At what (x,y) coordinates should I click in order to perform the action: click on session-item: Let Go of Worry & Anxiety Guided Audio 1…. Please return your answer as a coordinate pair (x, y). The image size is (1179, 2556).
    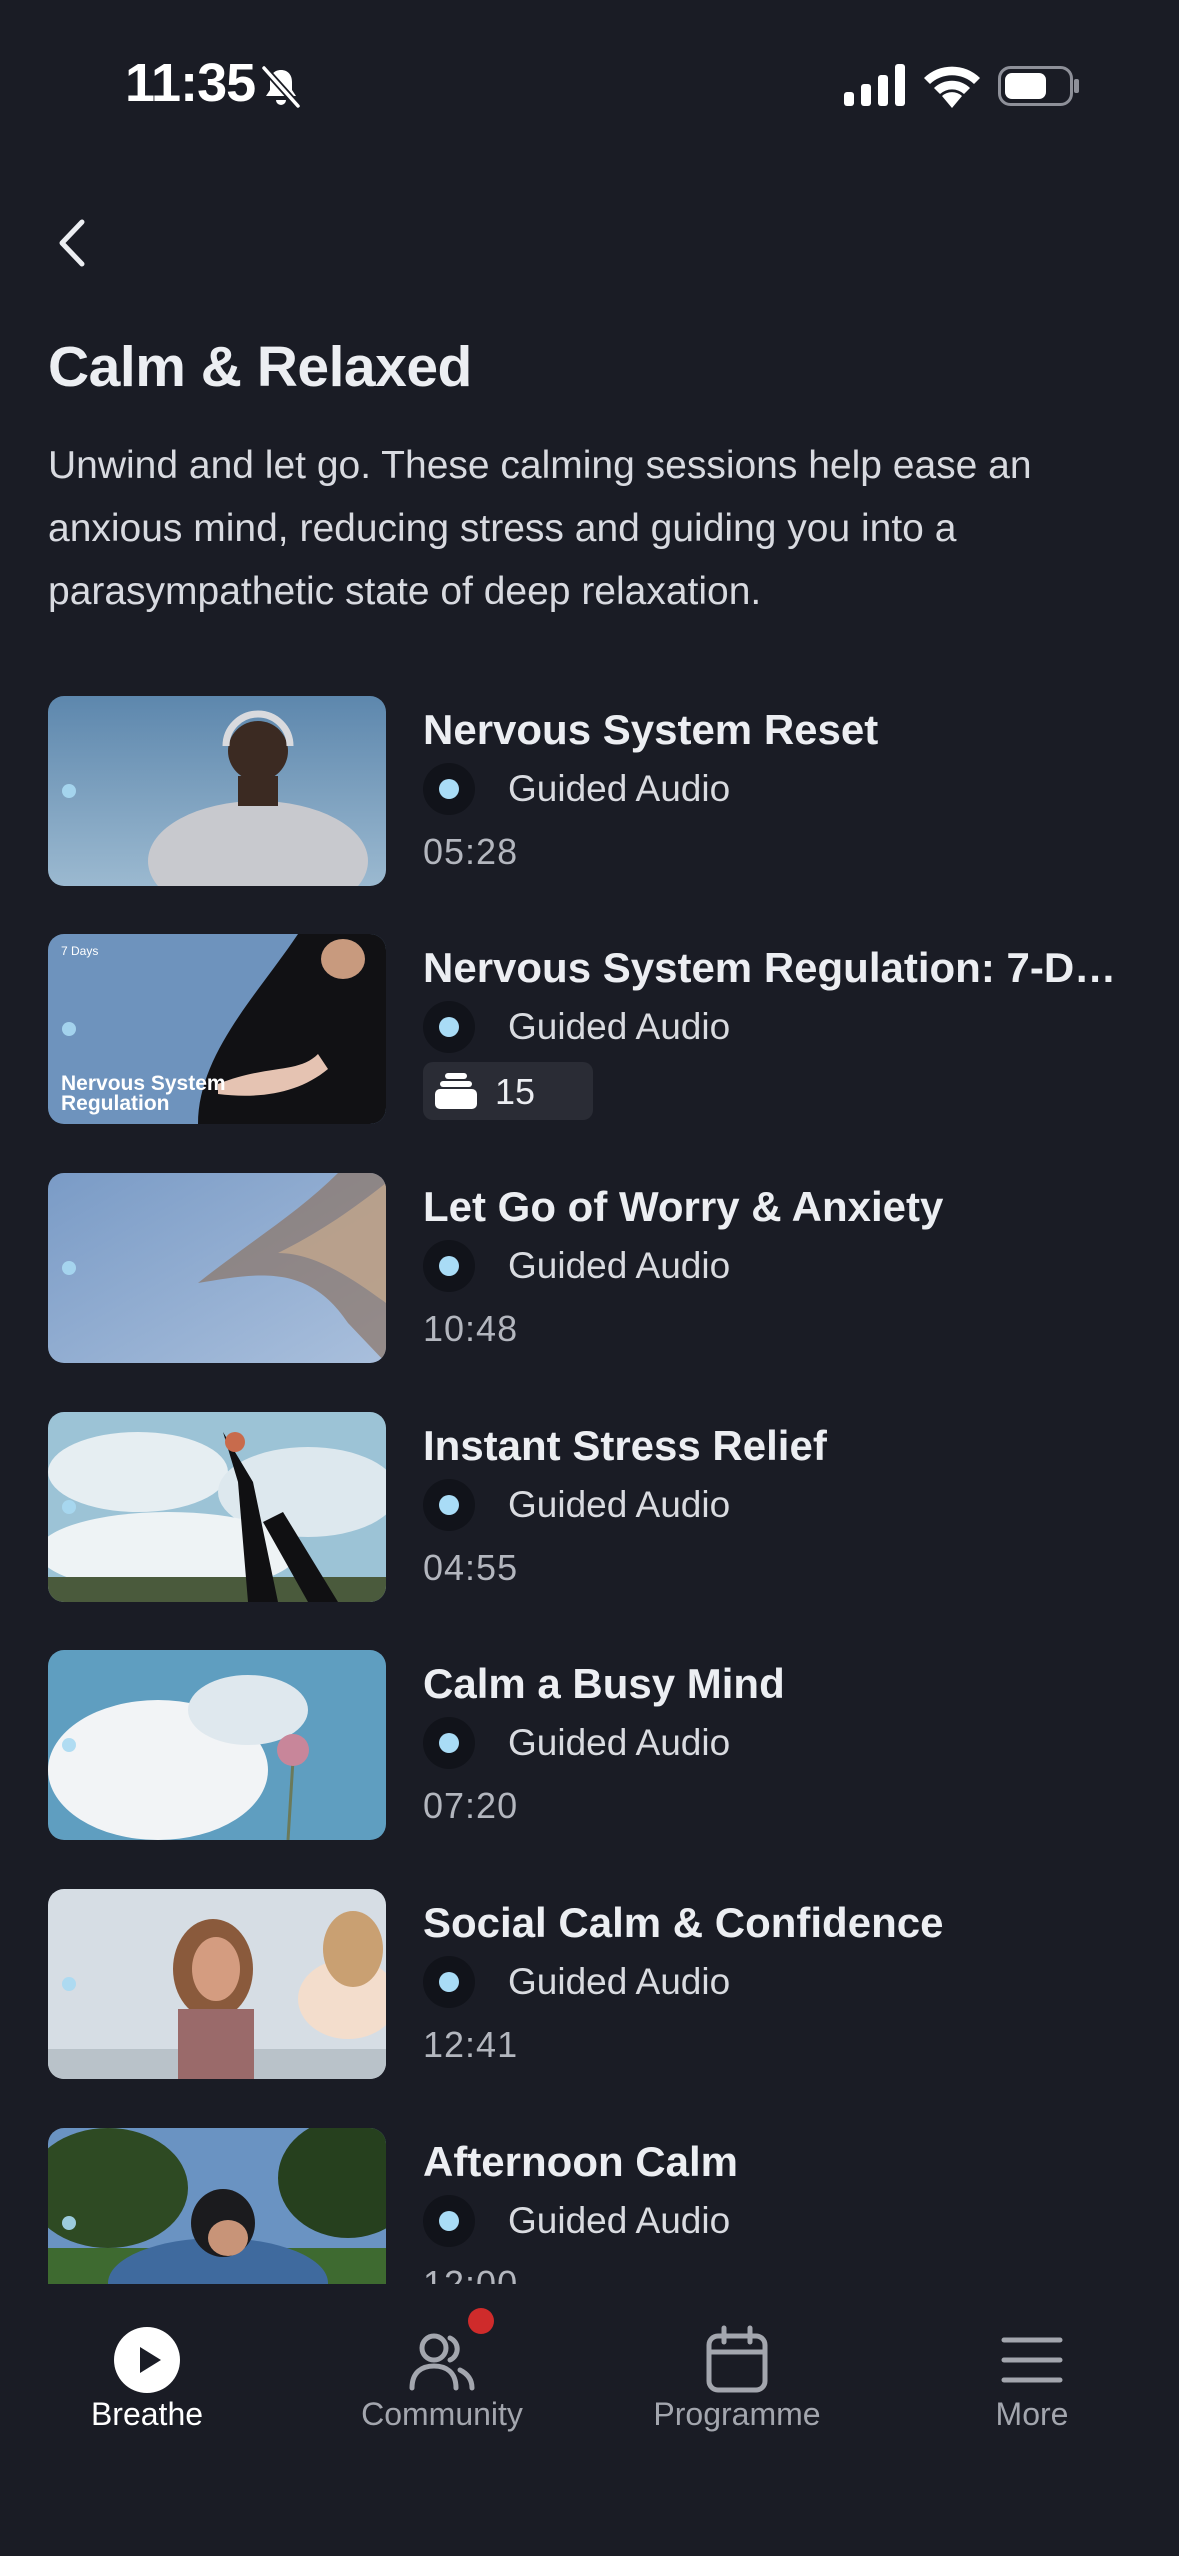
    Looking at the image, I should click on (593, 1269).